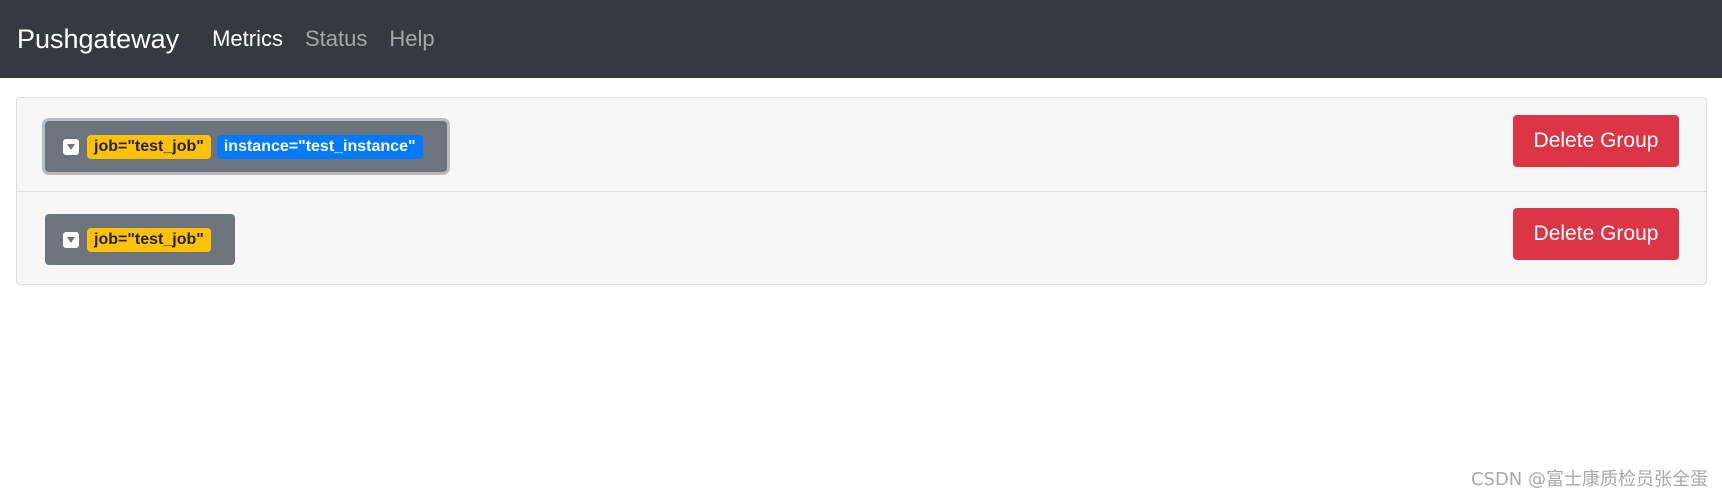 The height and width of the screenshot is (498, 1722). I want to click on group-toggle-button: job="test_job" instance="test_instance", so click(246, 146).